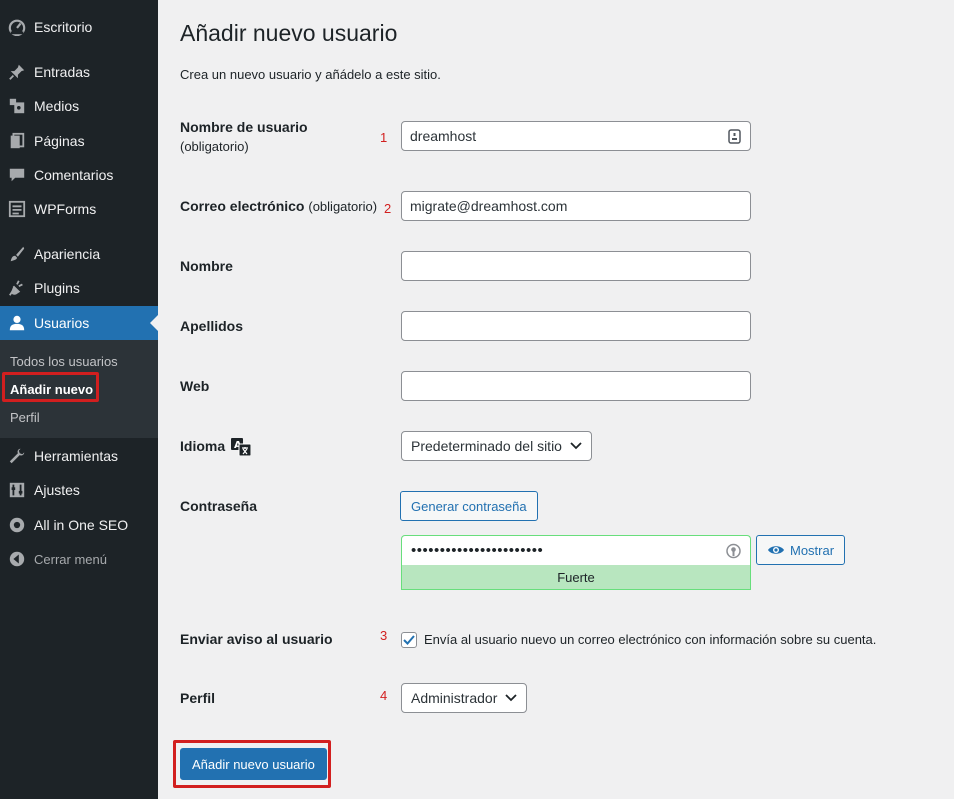  Describe the element at coordinates (62, 323) in the screenshot. I see `sidebar-item-label: Usuarios` at that location.